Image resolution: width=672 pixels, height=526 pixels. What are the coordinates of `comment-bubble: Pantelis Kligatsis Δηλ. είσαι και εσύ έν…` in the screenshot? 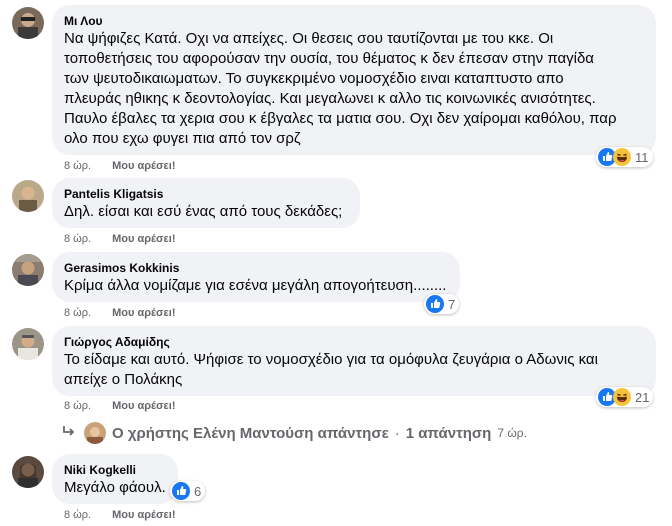 It's located at (206, 203).